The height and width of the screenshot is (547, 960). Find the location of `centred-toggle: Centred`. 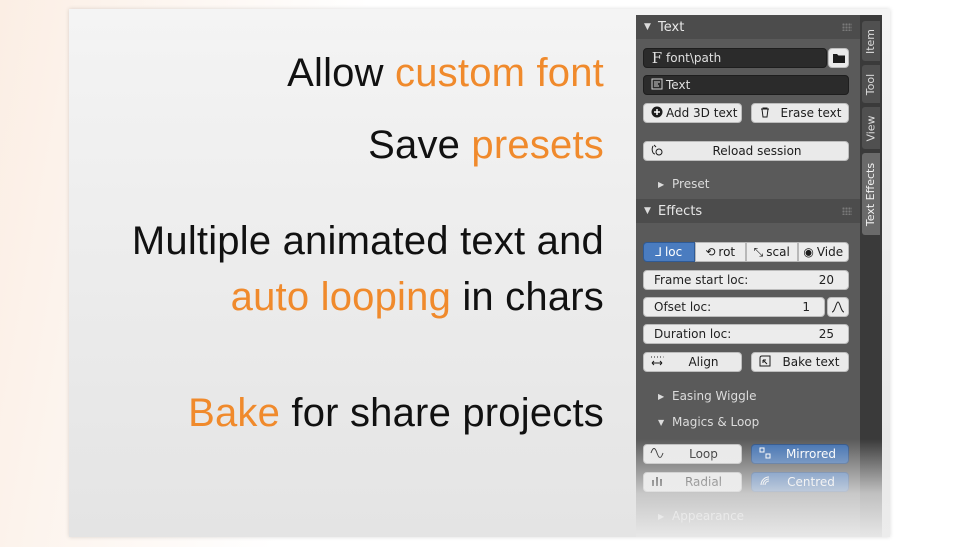

centred-toggle: Centred is located at coordinates (800, 482).